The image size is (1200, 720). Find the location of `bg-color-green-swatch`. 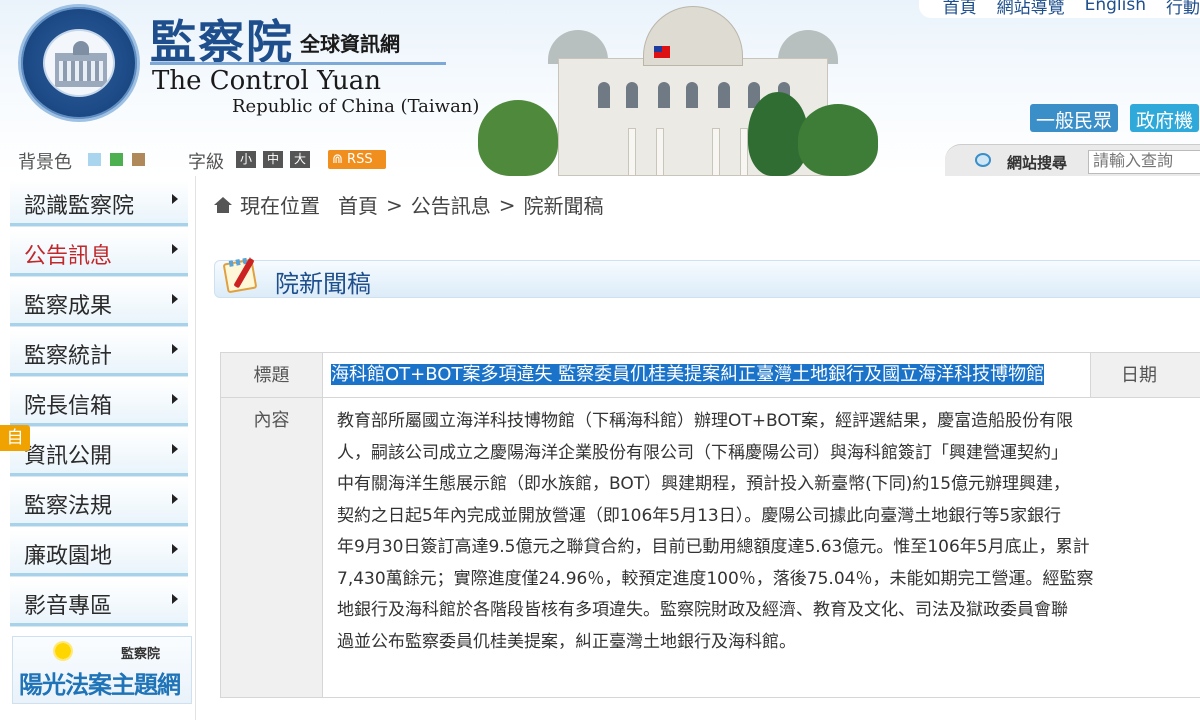

bg-color-green-swatch is located at coordinates (116, 159).